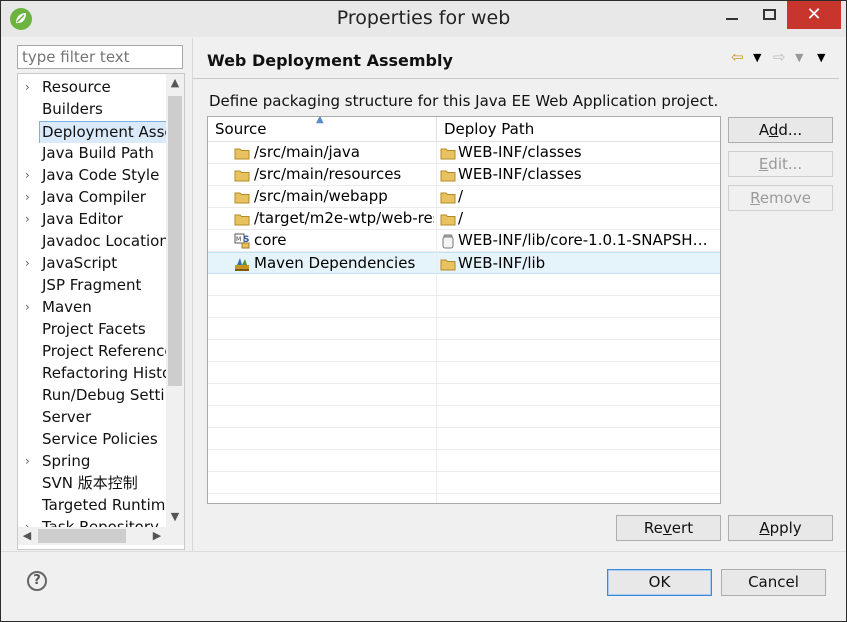 This screenshot has width=847, height=622. What do you see at coordinates (80, 263) in the screenshot?
I see `nav-item-label: JavaScript` at bounding box center [80, 263].